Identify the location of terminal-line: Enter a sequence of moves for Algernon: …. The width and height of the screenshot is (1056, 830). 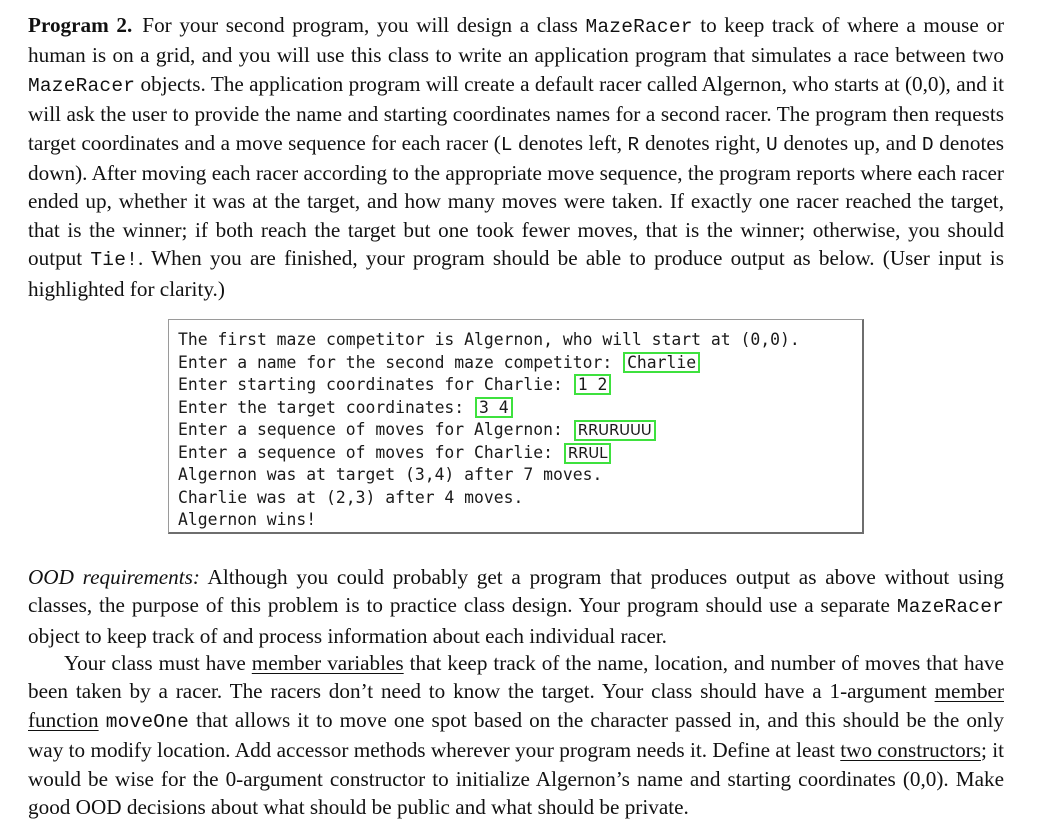
(520, 430).